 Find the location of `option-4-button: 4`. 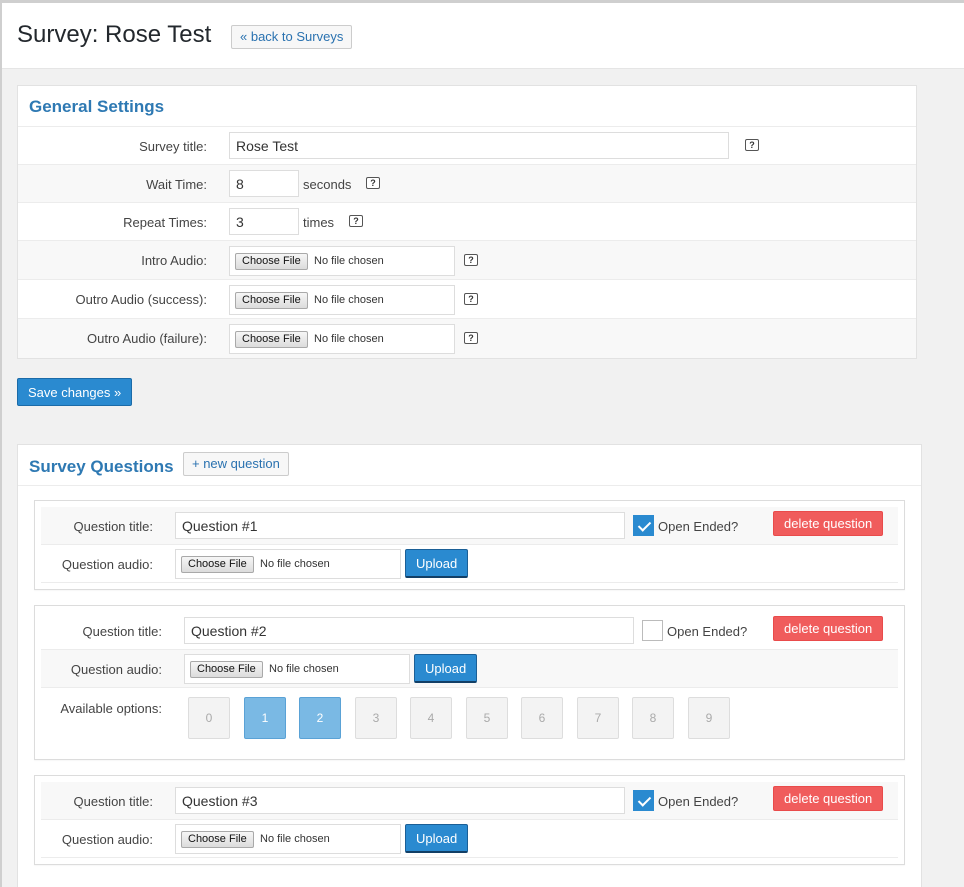

option-4-button: 4 is located at coordinates (431, 718).